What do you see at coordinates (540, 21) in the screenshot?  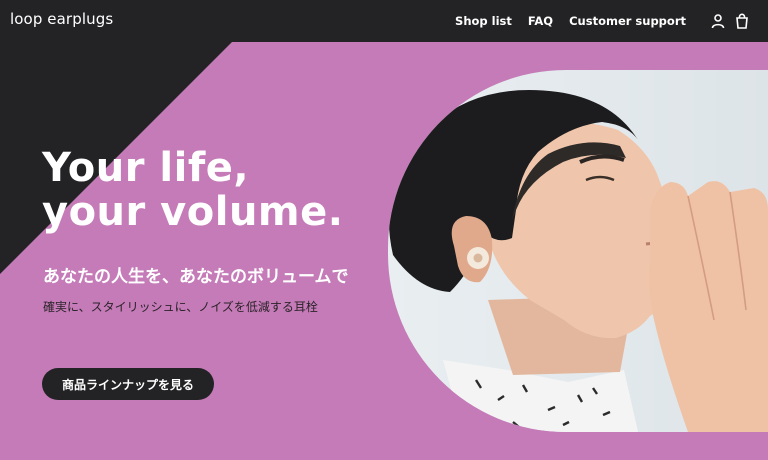 I see `nav-faq: FAQ` at bounding box center [540, 21].